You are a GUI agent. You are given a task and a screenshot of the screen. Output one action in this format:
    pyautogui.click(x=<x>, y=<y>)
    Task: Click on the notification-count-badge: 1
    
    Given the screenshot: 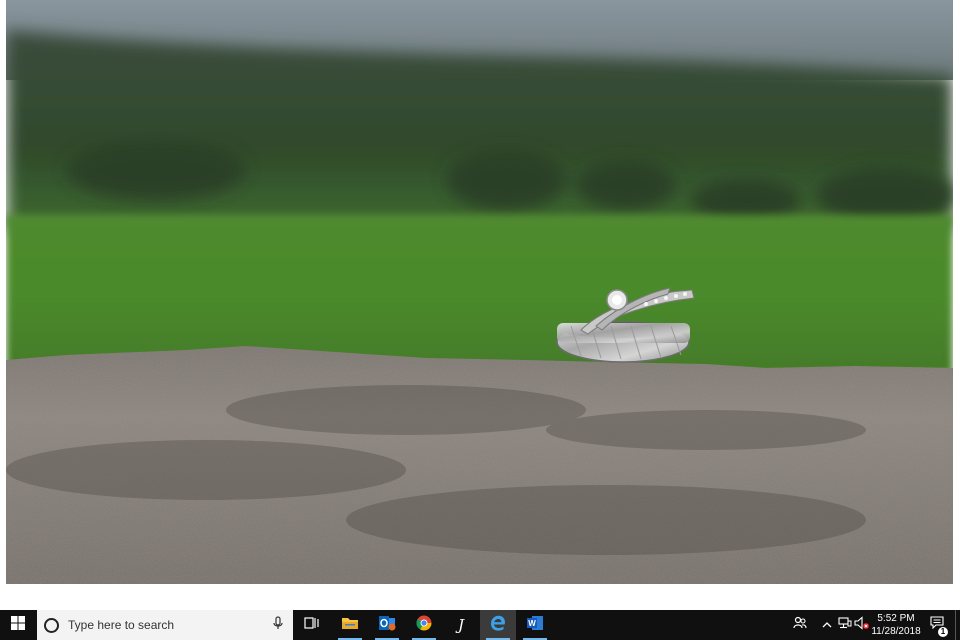 What is the action you would take?
    pyautogui.click(x=943, y=632)
    